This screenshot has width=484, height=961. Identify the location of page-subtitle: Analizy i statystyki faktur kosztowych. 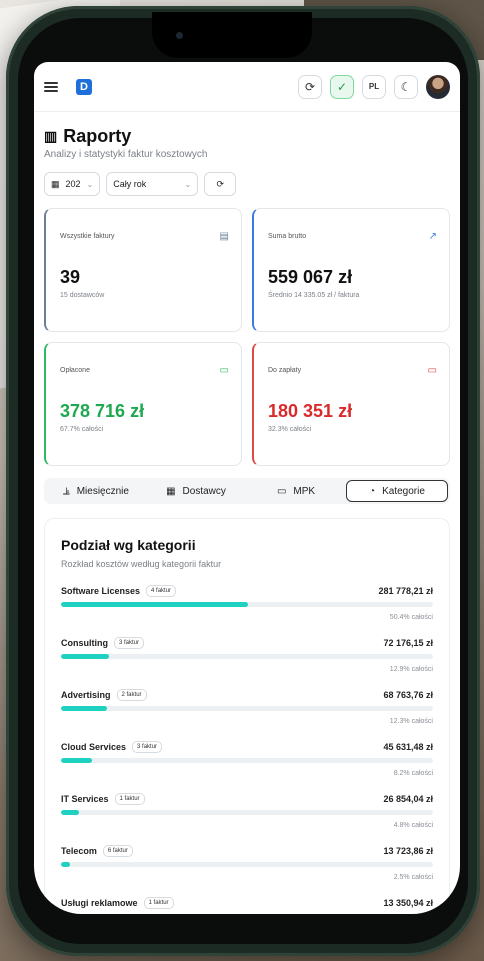
(126, 154).